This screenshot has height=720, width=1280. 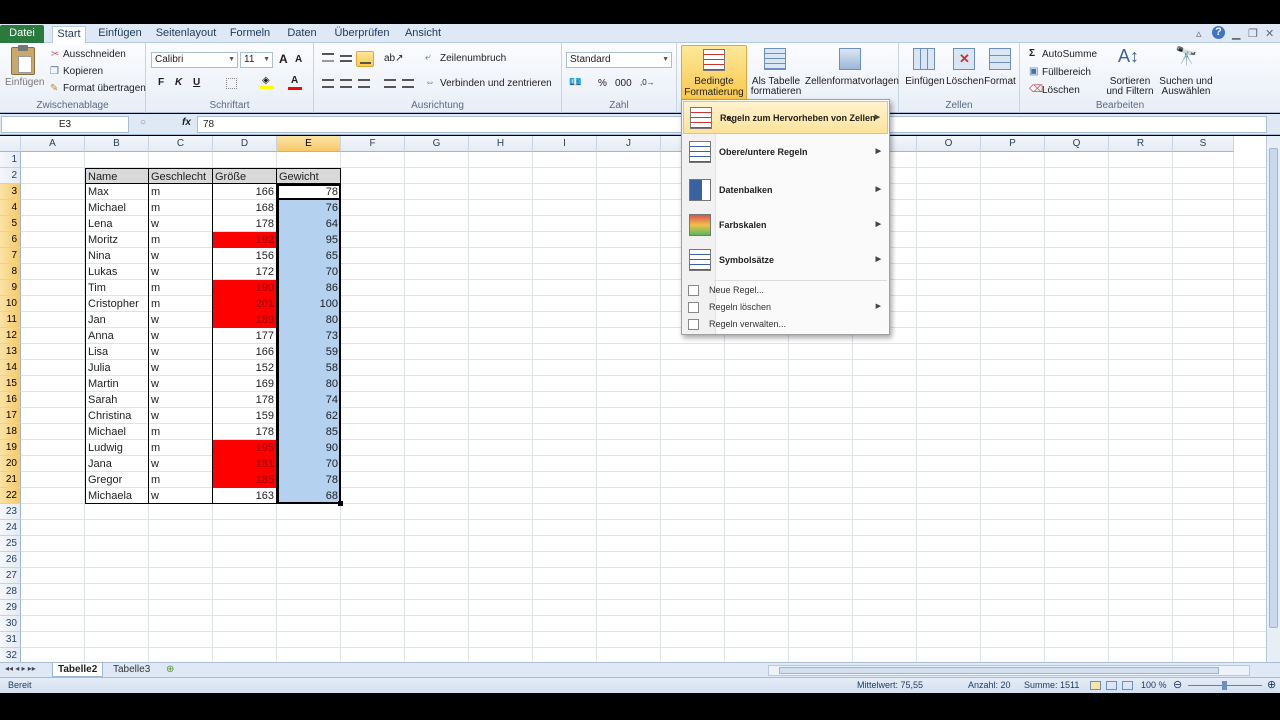 I want to click on row-header-32: 32, so click(x=10, y=655).